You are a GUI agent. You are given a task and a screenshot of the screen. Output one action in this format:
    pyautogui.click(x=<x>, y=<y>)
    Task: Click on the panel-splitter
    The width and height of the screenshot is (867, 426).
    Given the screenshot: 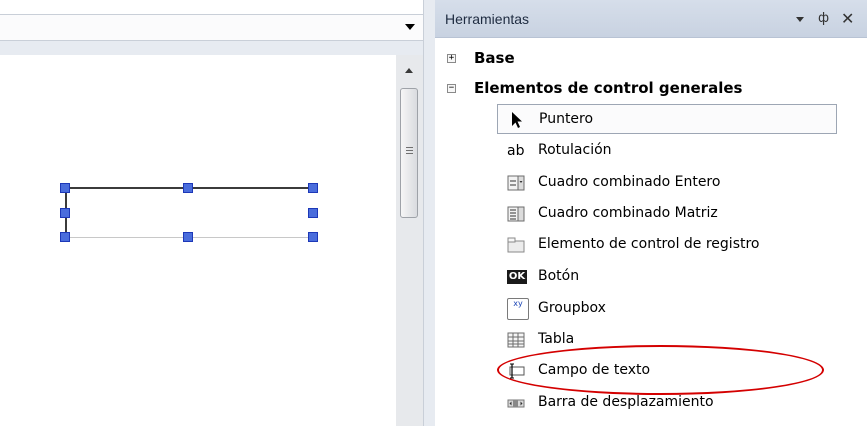 What is the action you would take?
    pyautogui.click(x=429, y=213)
    